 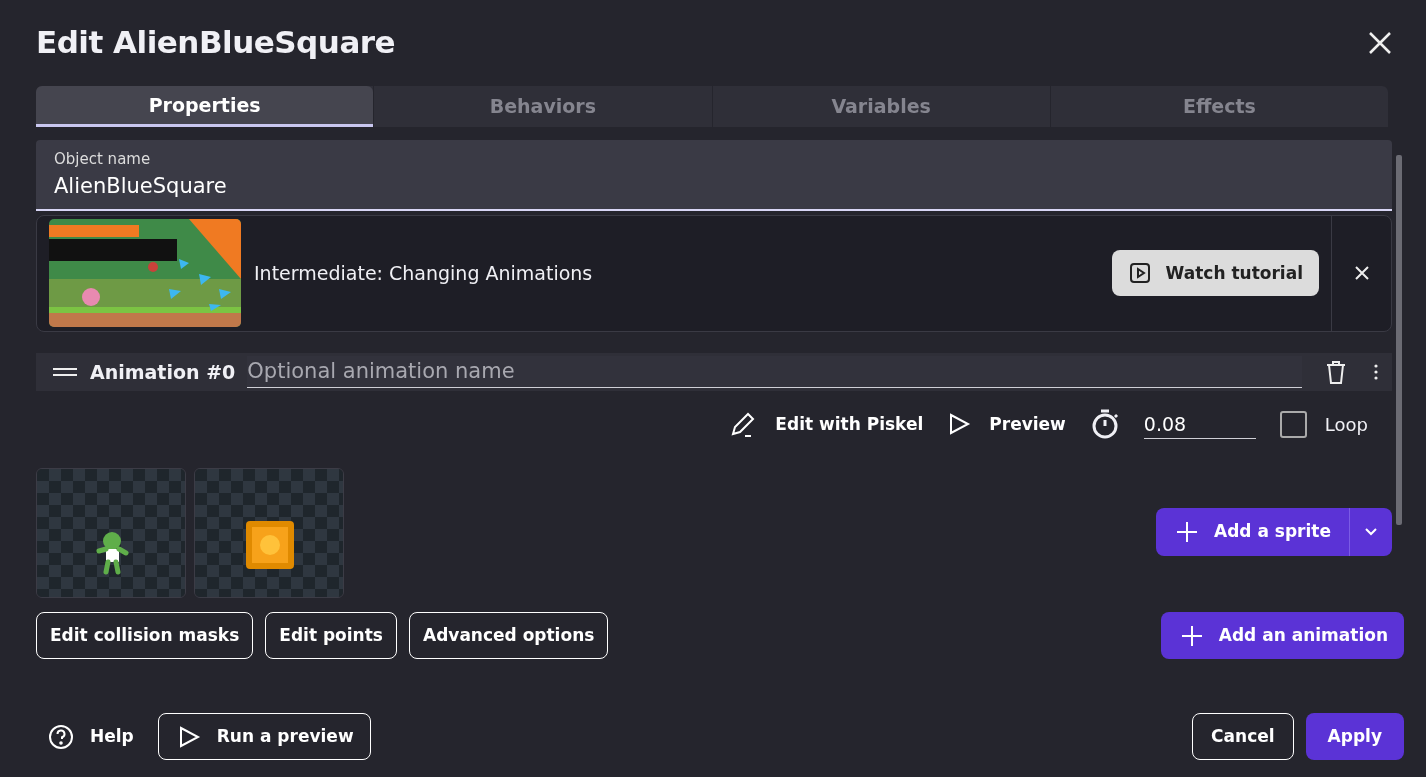 What do you see at coordinates (1218, 106) in the screenshot?
I see `tab: Effects` at bounding box center [1218, 106].